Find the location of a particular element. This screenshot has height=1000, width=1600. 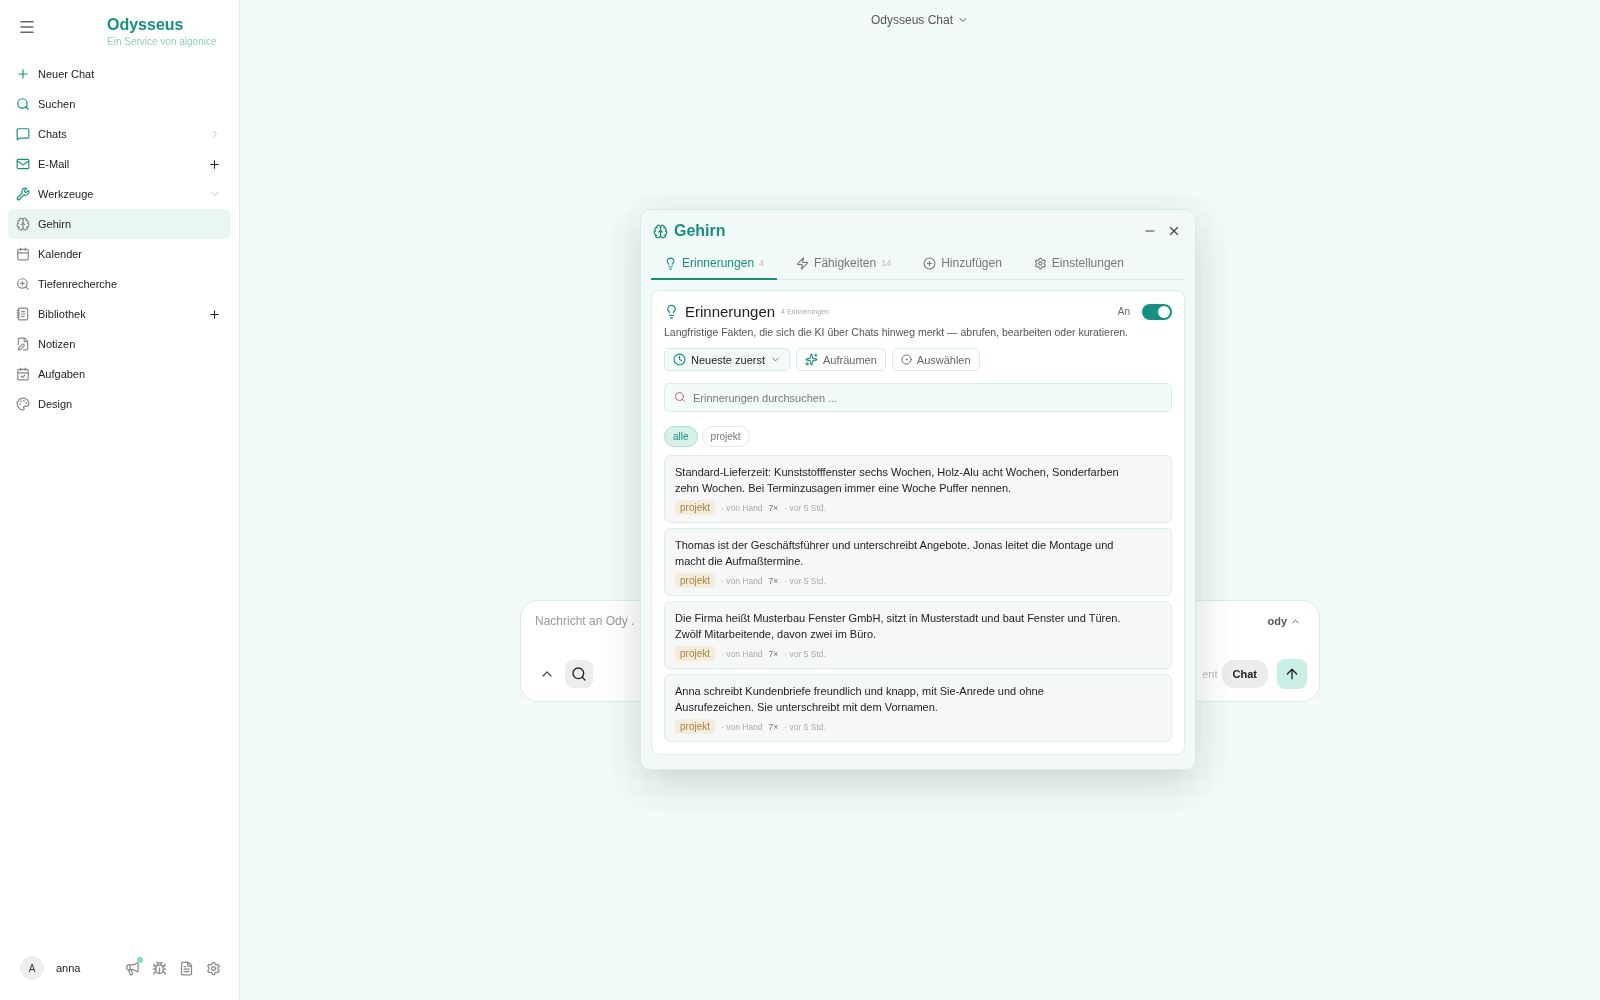

memory-card: Standard-Lieferzeit: Kunststofffenster sechs Wochen, Holz-Alu acht Wochen, Sonderfarben zehn Wochen. Bei Terminzusagen immer eine Woche Puffer nennen. projekt · von Hand 7× · vor 5 Std. is located at coordinates (918, 489).